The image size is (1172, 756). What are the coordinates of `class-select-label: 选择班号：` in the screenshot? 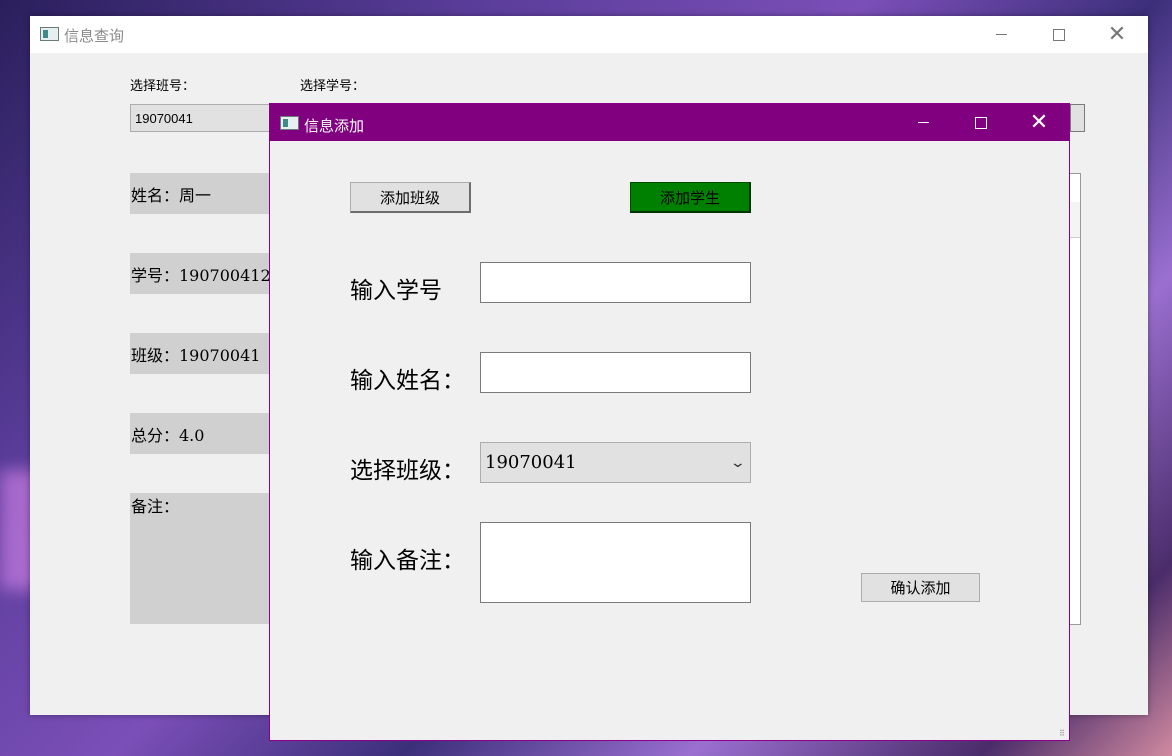 It's located at (163, 85).